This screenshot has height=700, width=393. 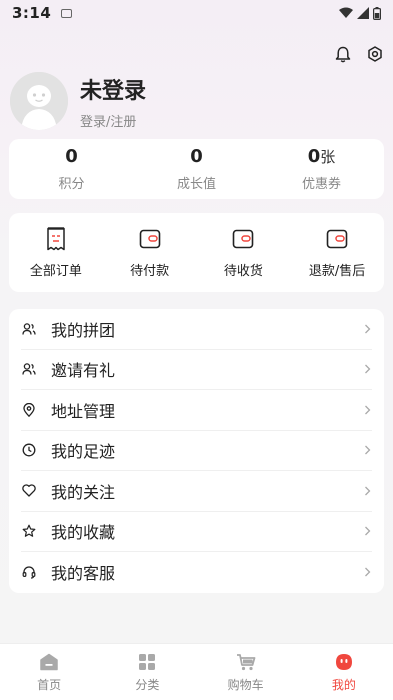 I want to click on stats-card: 0 积分 0 成长值 0张 优惠券, so click(x=196, y=169).